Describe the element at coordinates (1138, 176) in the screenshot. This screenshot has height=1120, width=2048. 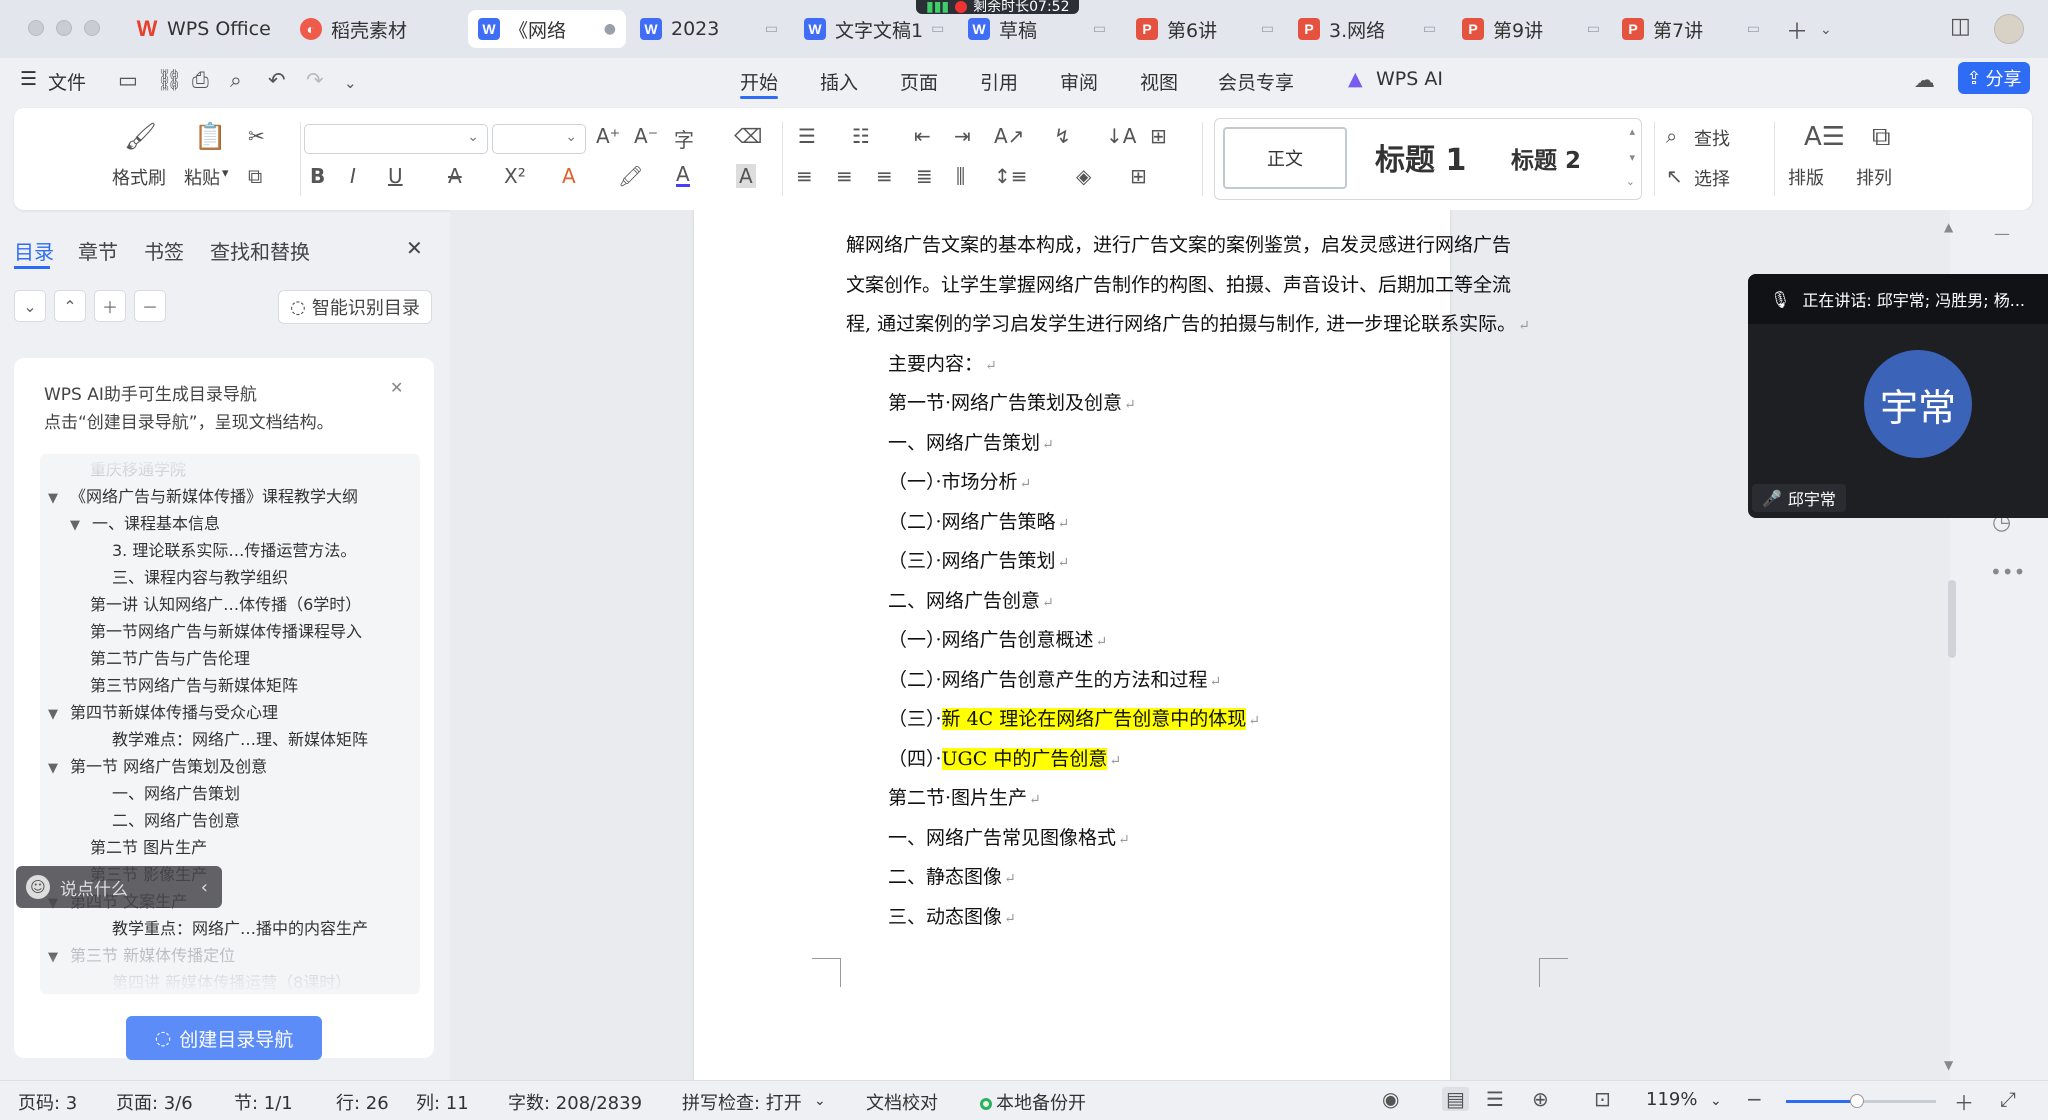
I see `borders-icon: ⊞` at that location.